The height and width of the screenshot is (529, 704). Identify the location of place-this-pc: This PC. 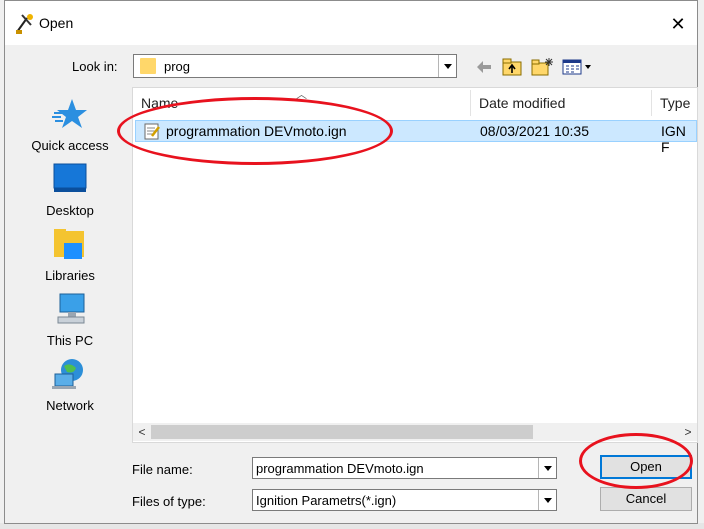
(70, 320).